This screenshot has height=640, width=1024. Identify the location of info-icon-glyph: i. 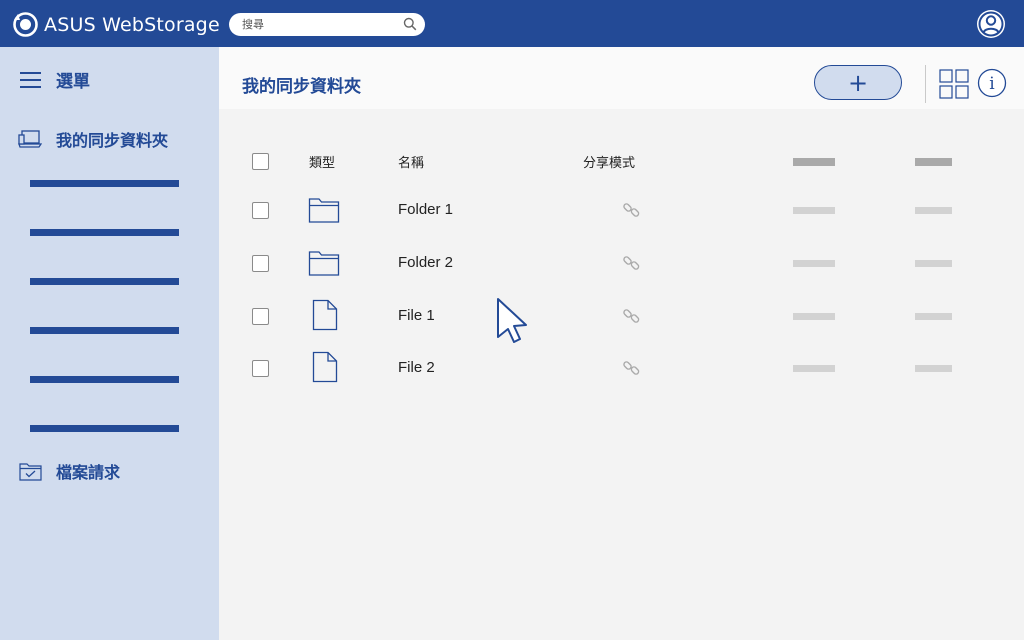
(992, 84).